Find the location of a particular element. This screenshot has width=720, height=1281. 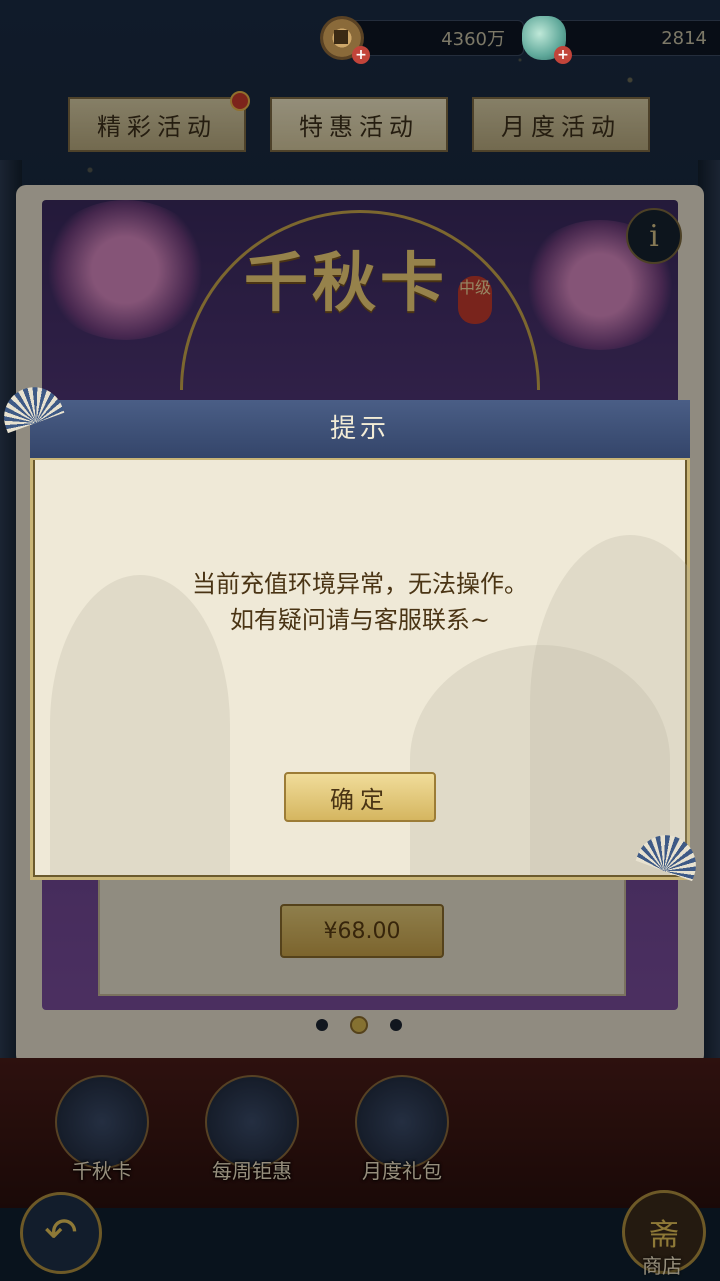

dialog-title: 提示 is located at coordinates (359, 429).